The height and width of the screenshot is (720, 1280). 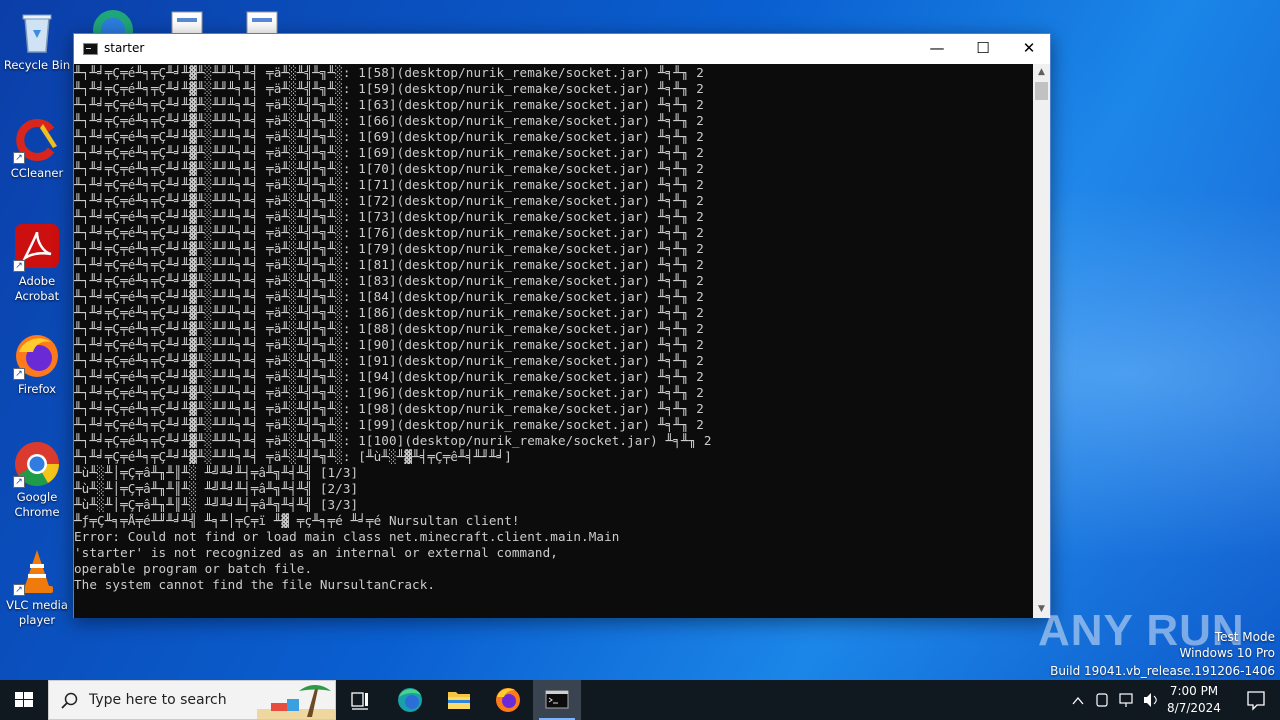 What do you see at coordinates (640, 700) in the screenshot?
I see `taskbar: Type here to search 7:00 PM 8/7/2024` at bounding box center [640, 700].